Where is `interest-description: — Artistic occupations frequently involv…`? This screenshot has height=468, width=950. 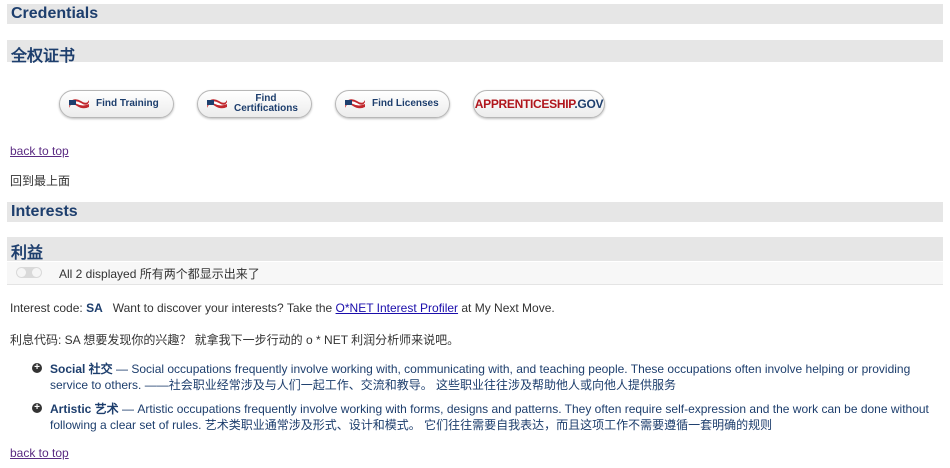 interest-description: — Artistic occupations frequently involv… is located at coordinates (489, 417).